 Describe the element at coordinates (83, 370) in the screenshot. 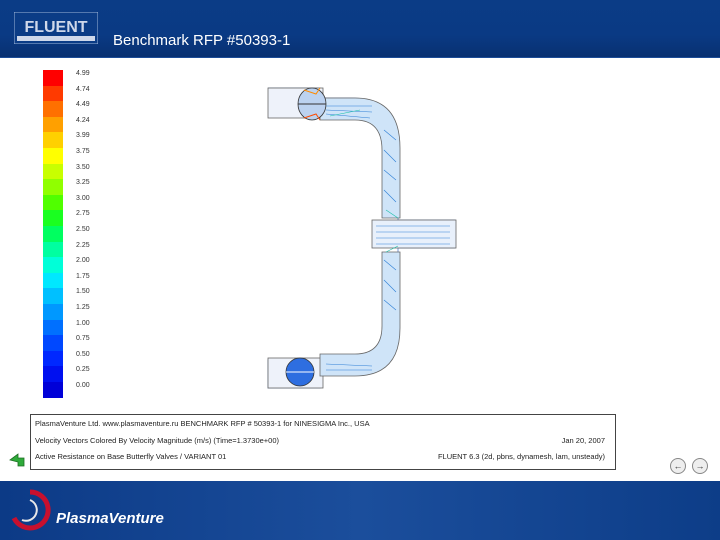

I see `legend-label: 0.25` at that location.